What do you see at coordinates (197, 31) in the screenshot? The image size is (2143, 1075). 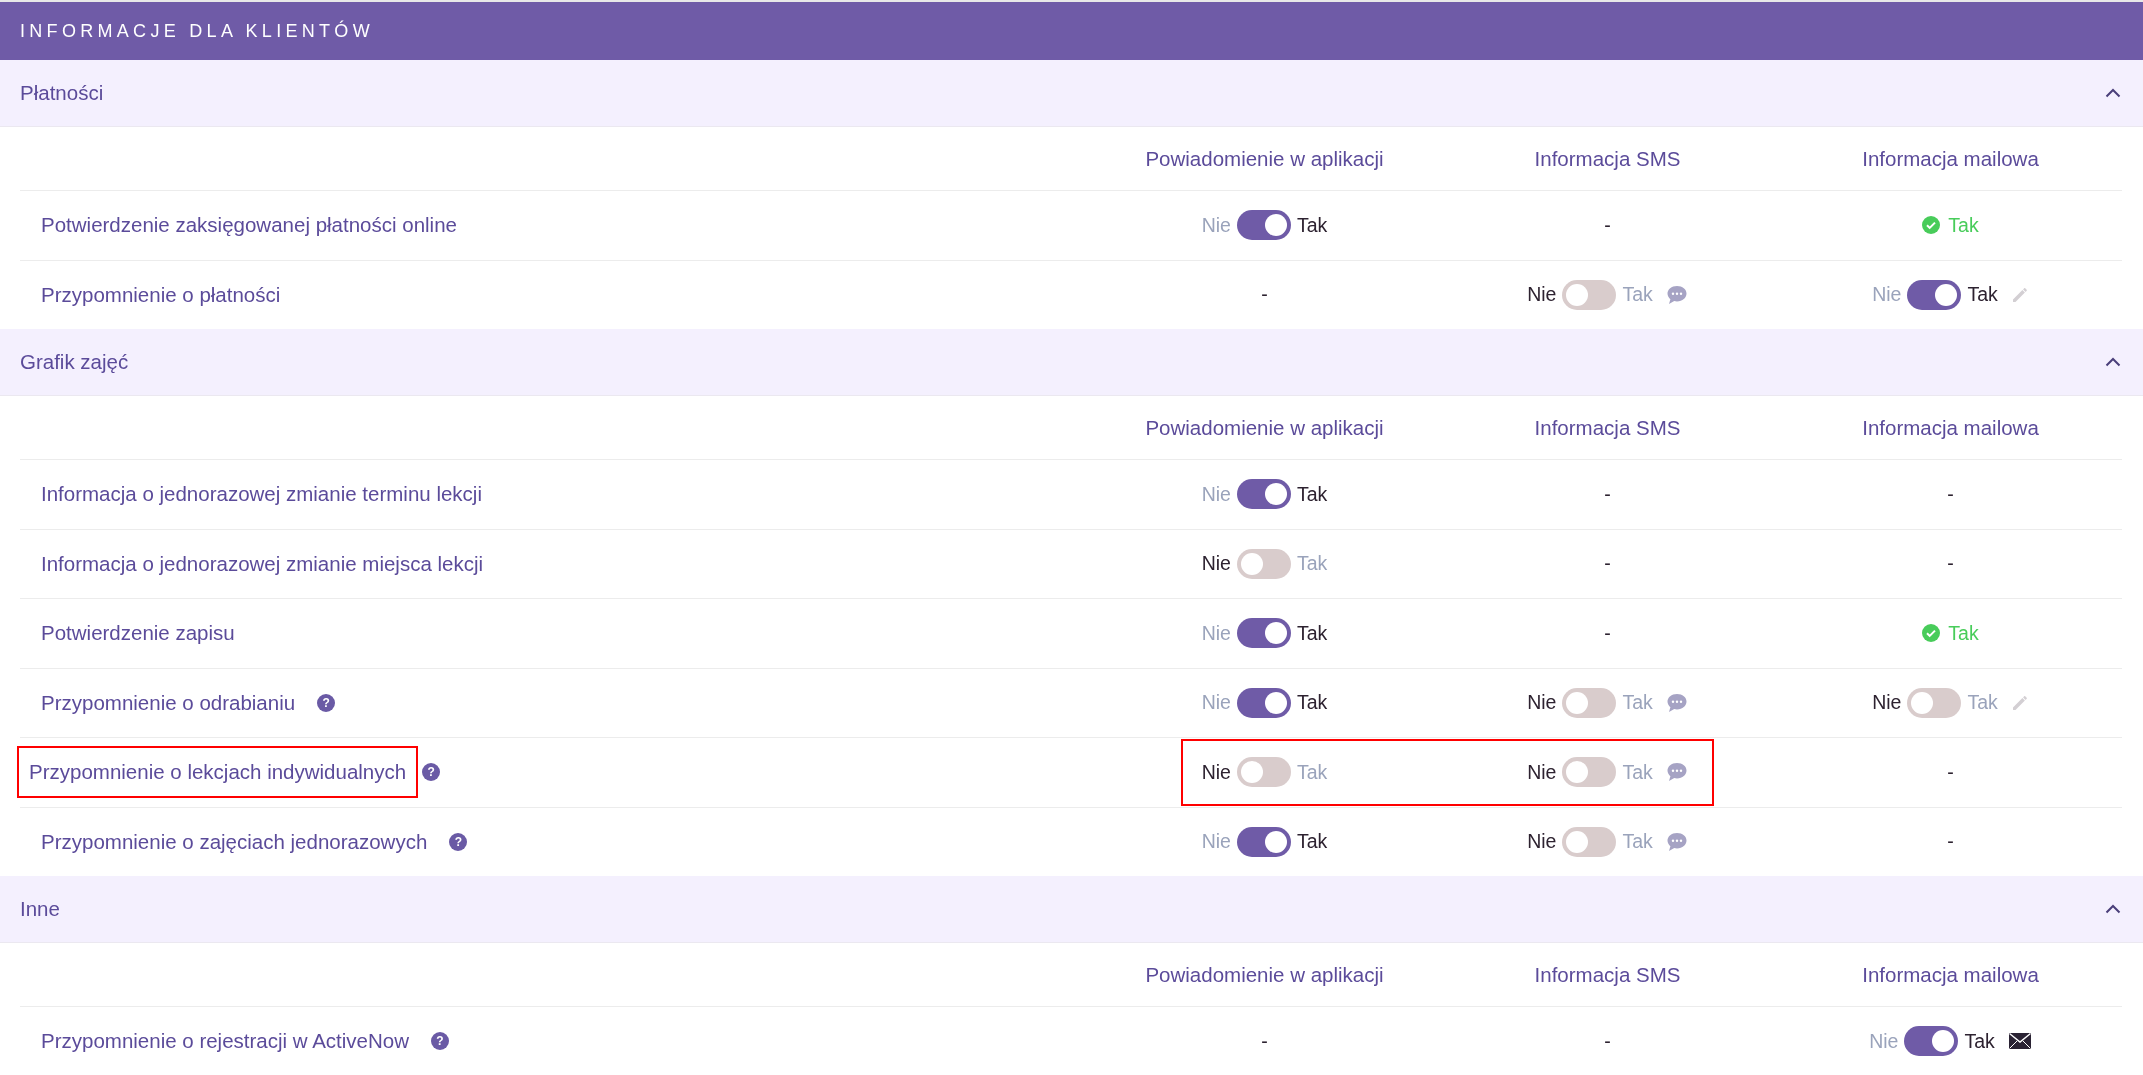 I see `panel-title: INFORMACJE DLA KLIENTÓW` at bounding box center [197, 31].